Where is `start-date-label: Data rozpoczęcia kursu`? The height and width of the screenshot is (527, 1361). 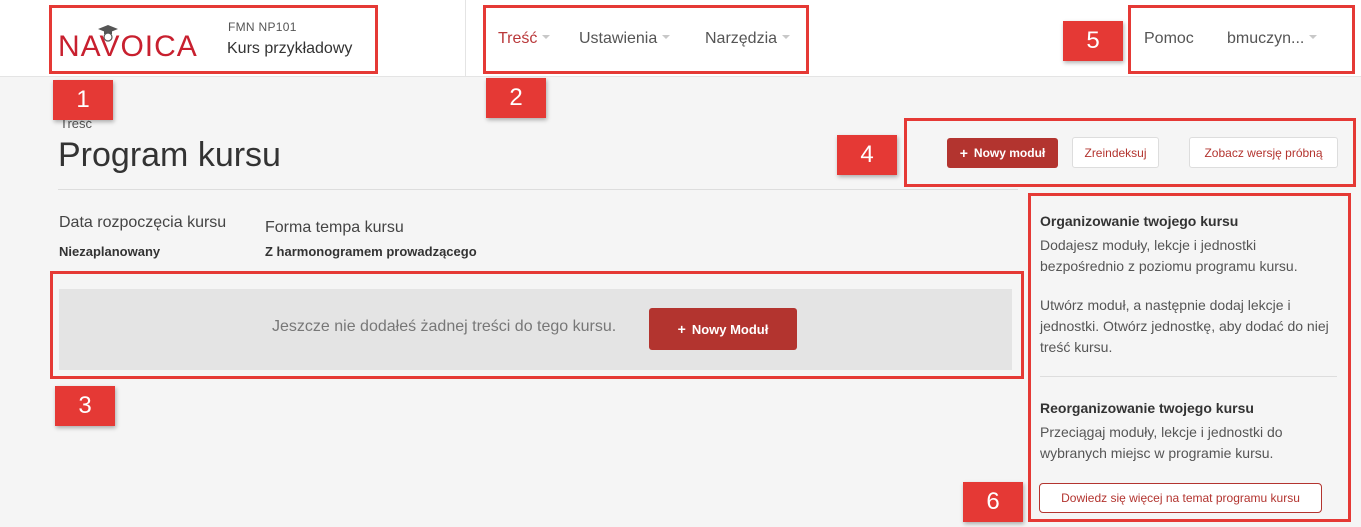
start-date-label: Data rozpoczęcia kursu is located at coordinates (143, 222).